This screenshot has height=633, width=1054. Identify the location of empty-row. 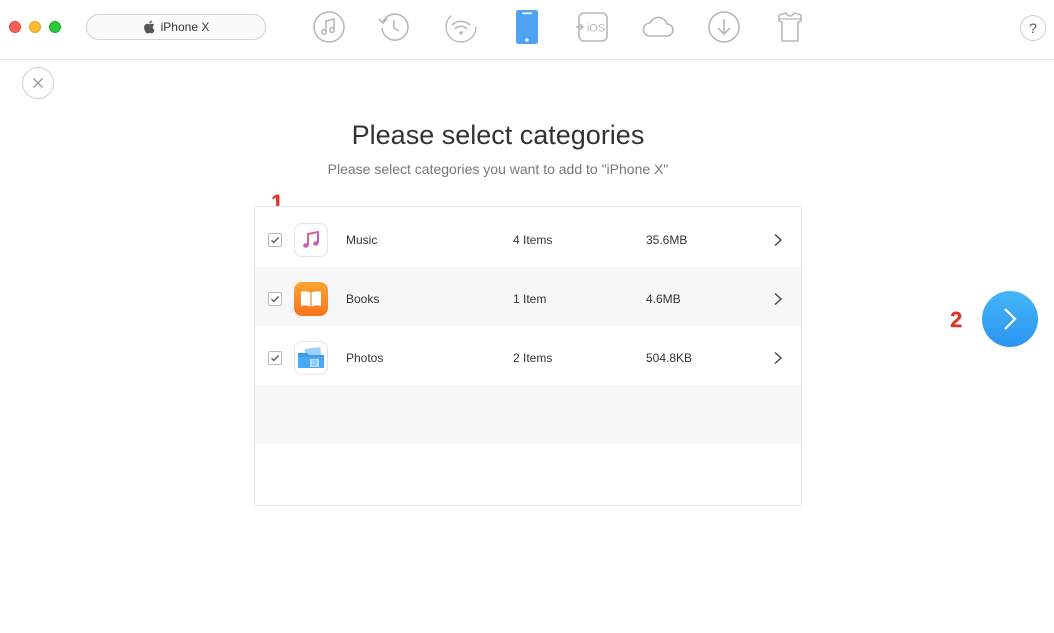
(528, 414).